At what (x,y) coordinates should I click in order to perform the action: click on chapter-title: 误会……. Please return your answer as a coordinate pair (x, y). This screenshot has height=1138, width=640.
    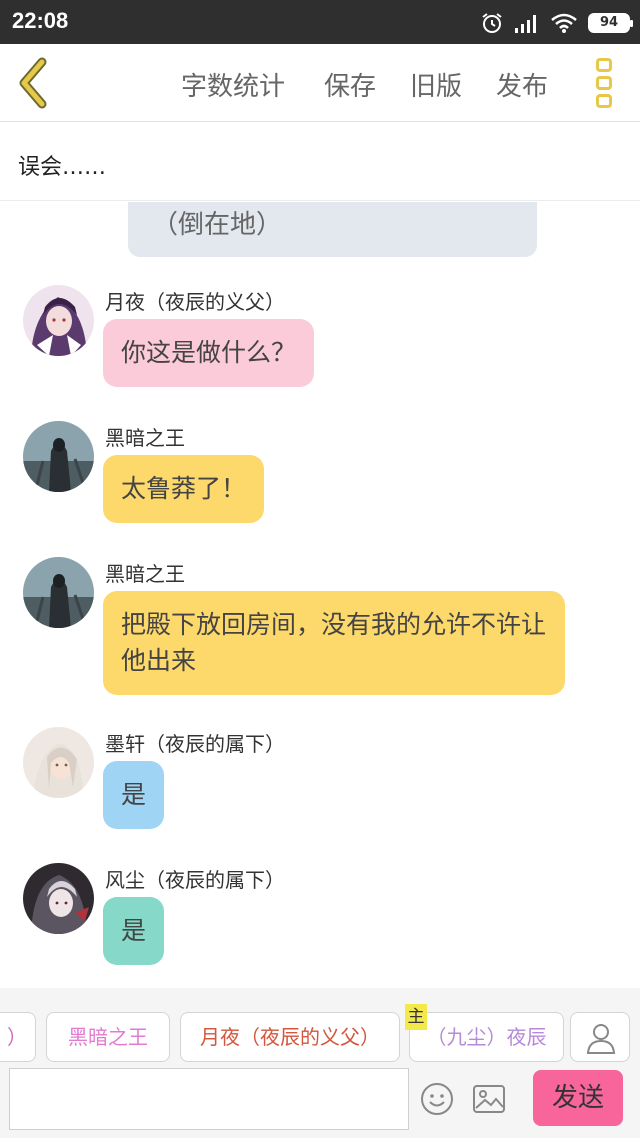
    Looking at the image, I should click on (62, 167).